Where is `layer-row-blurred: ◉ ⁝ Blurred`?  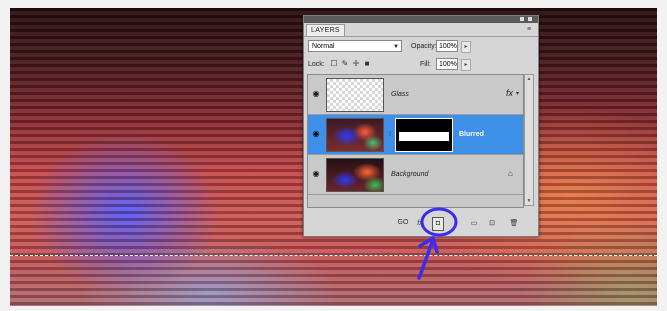 layer-row-blurred: ◉ ⁝ Blurred is located at coordinates (415, 135).